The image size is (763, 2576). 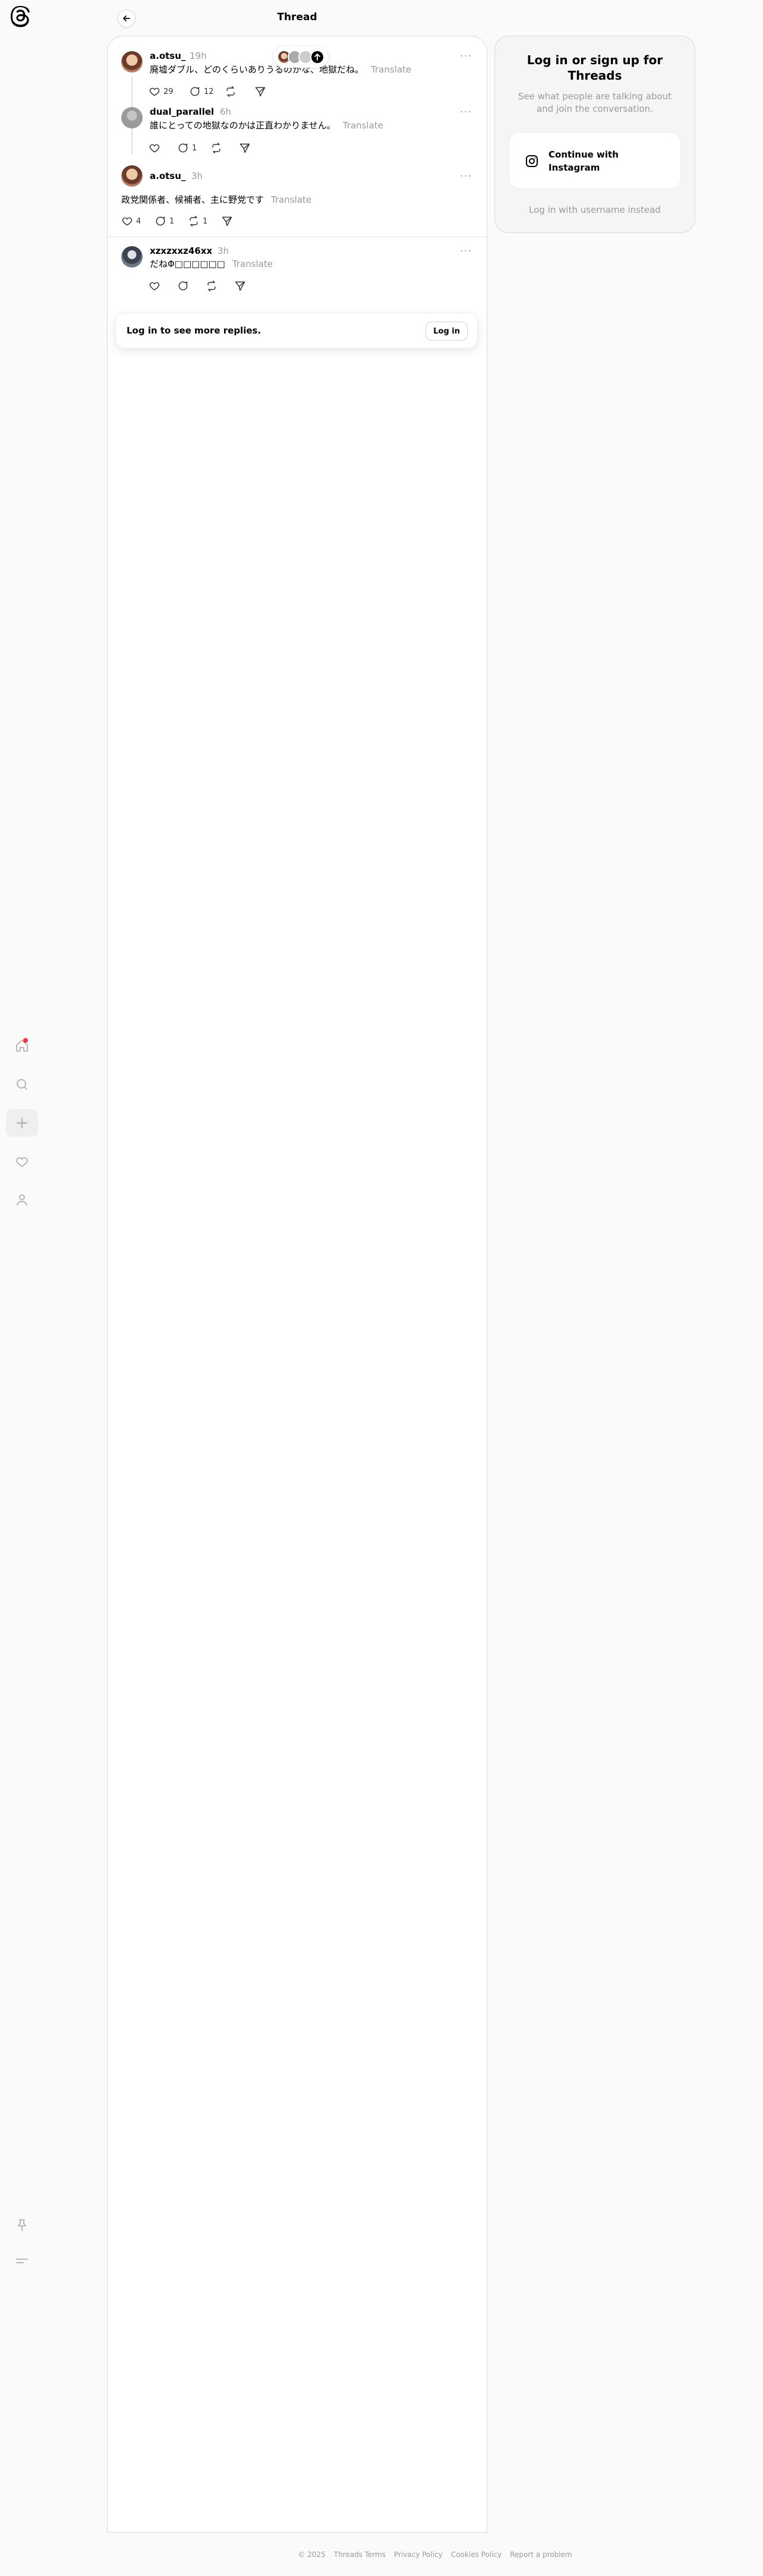 I want to click on search-icon, so click(x=22, y=1084).